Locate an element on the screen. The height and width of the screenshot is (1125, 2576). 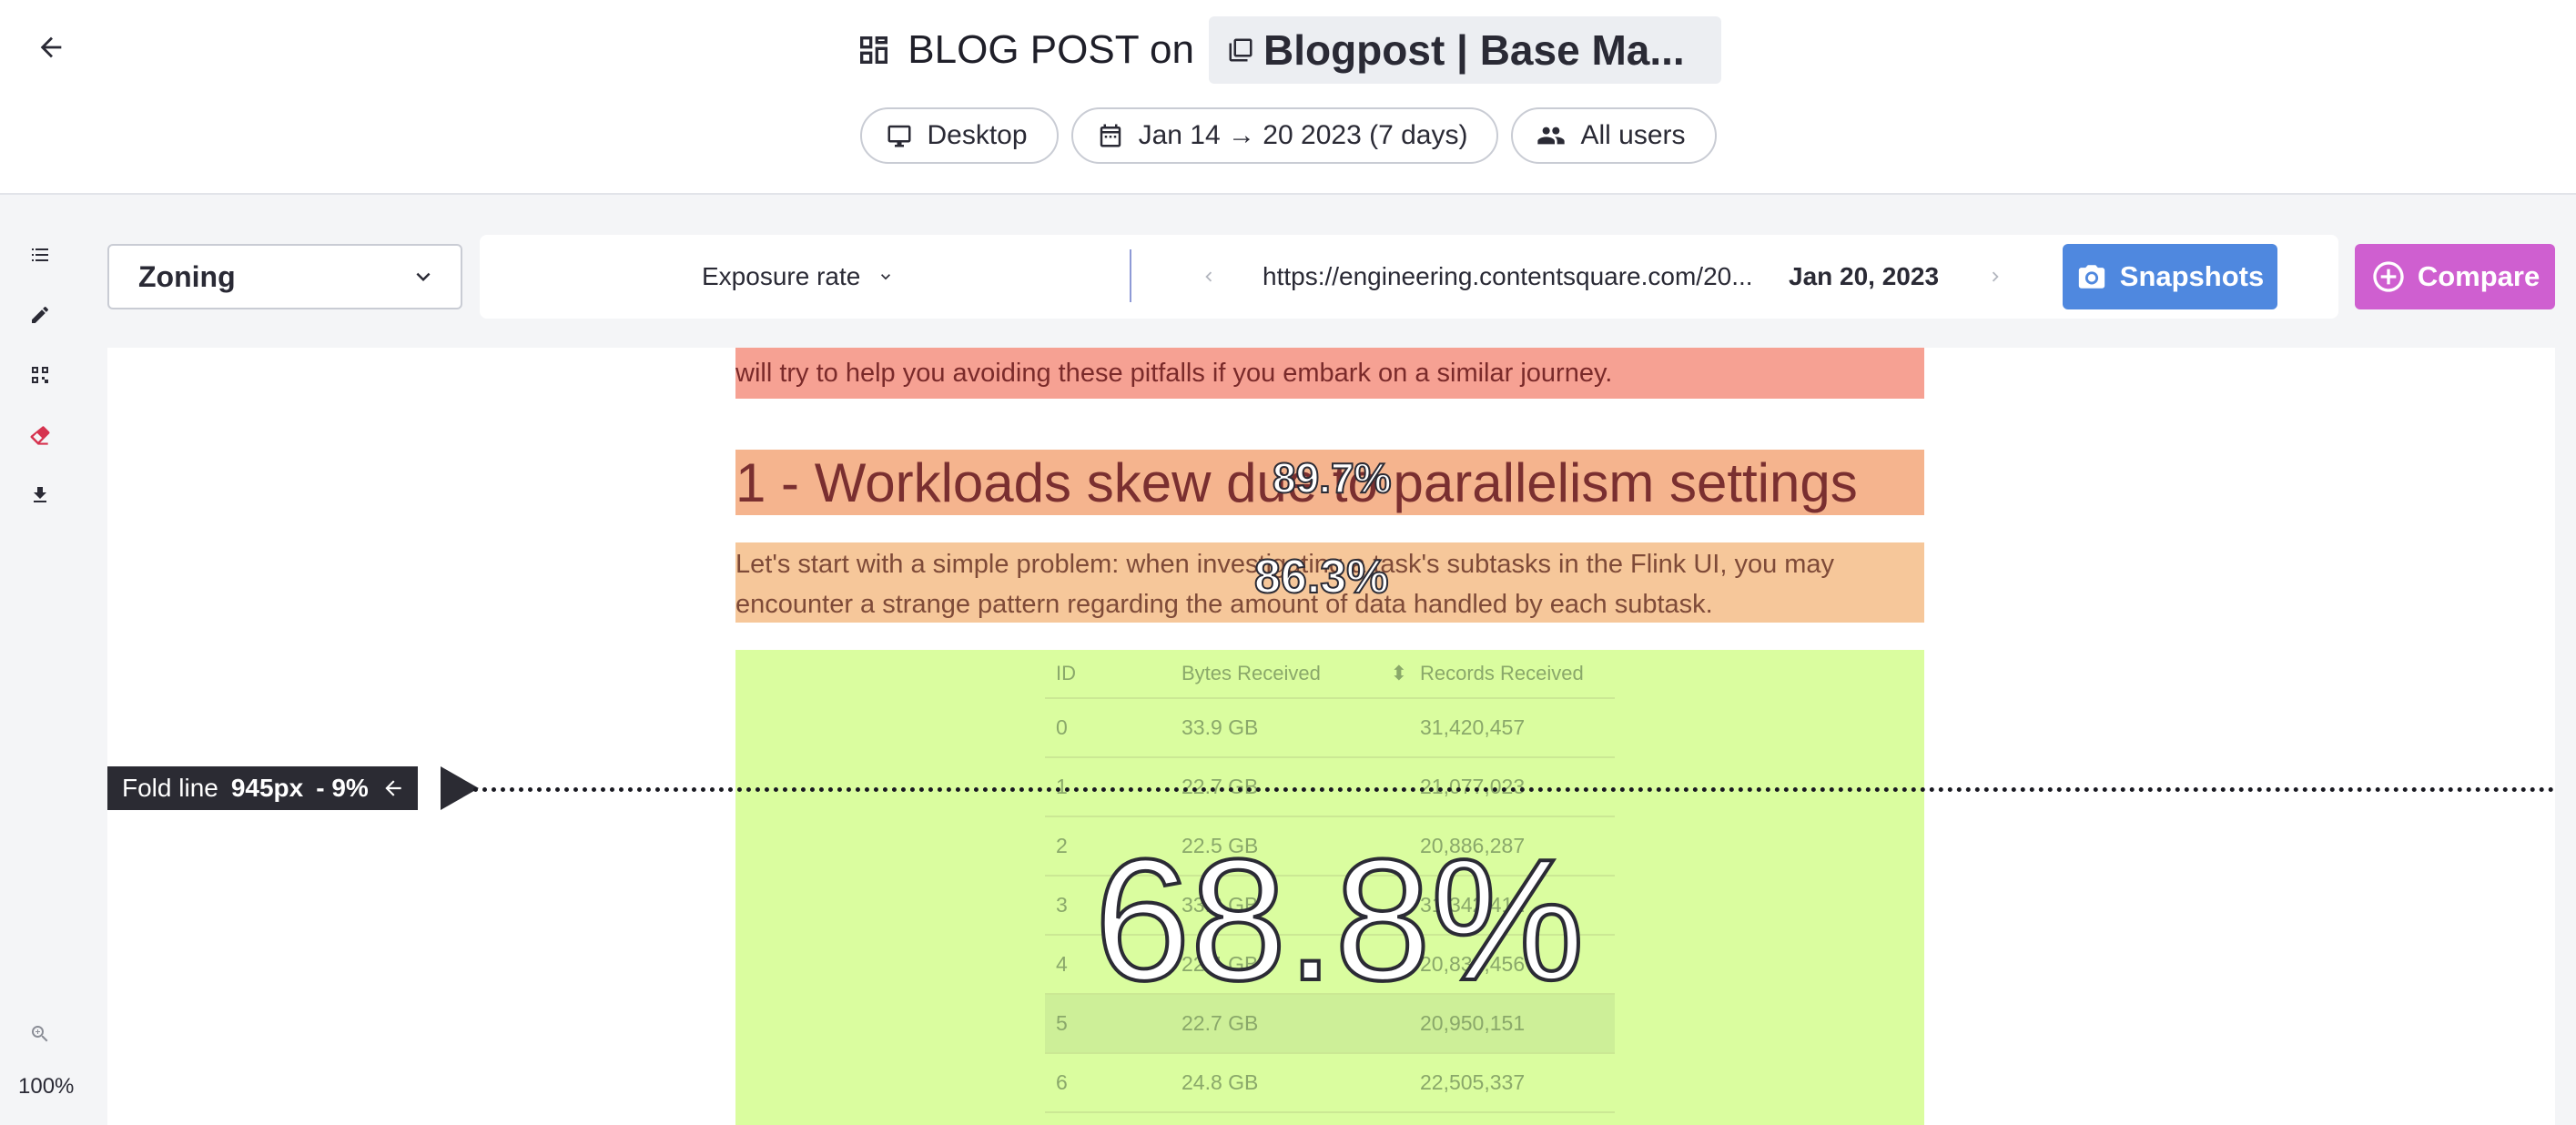
chevron-left-icon is located at coordinates (1208, 276).